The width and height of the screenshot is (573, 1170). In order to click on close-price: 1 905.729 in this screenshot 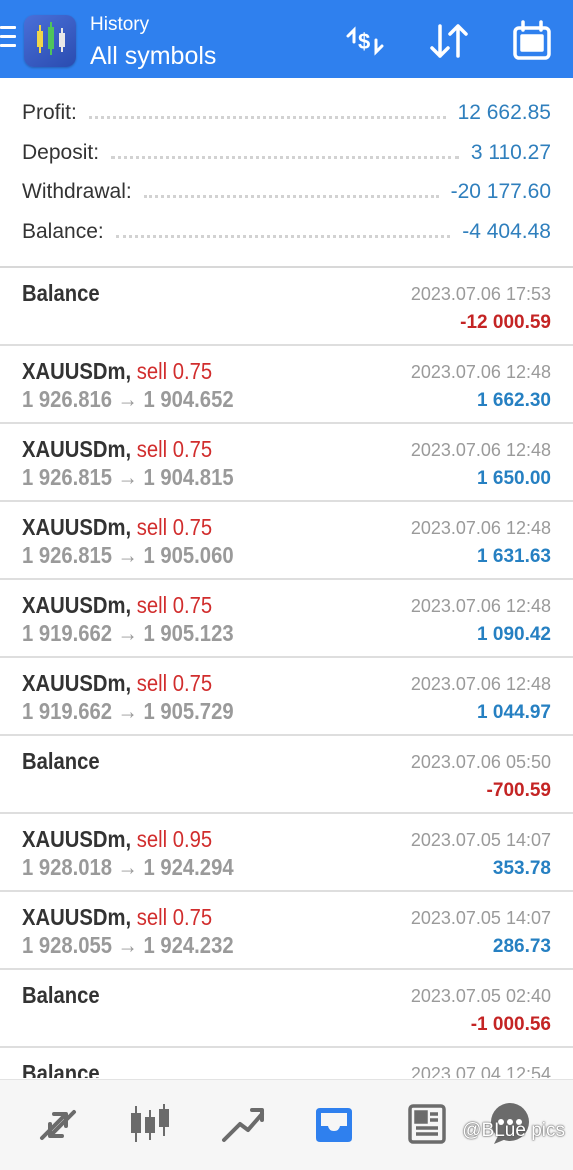, I will do `click(188, 711)`.